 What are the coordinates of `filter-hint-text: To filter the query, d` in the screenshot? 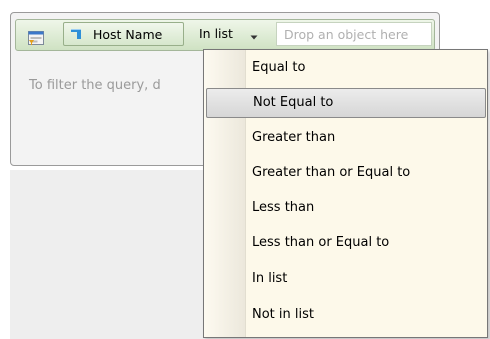 It's located at (95, 85).